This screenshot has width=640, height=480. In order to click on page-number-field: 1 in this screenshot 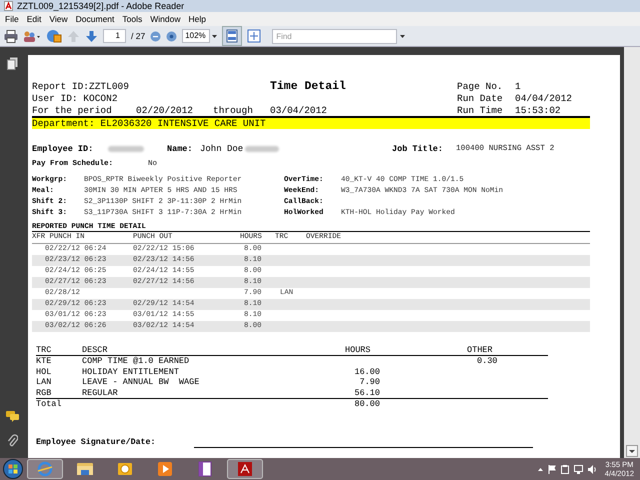, I will do `click(114, 36)`.